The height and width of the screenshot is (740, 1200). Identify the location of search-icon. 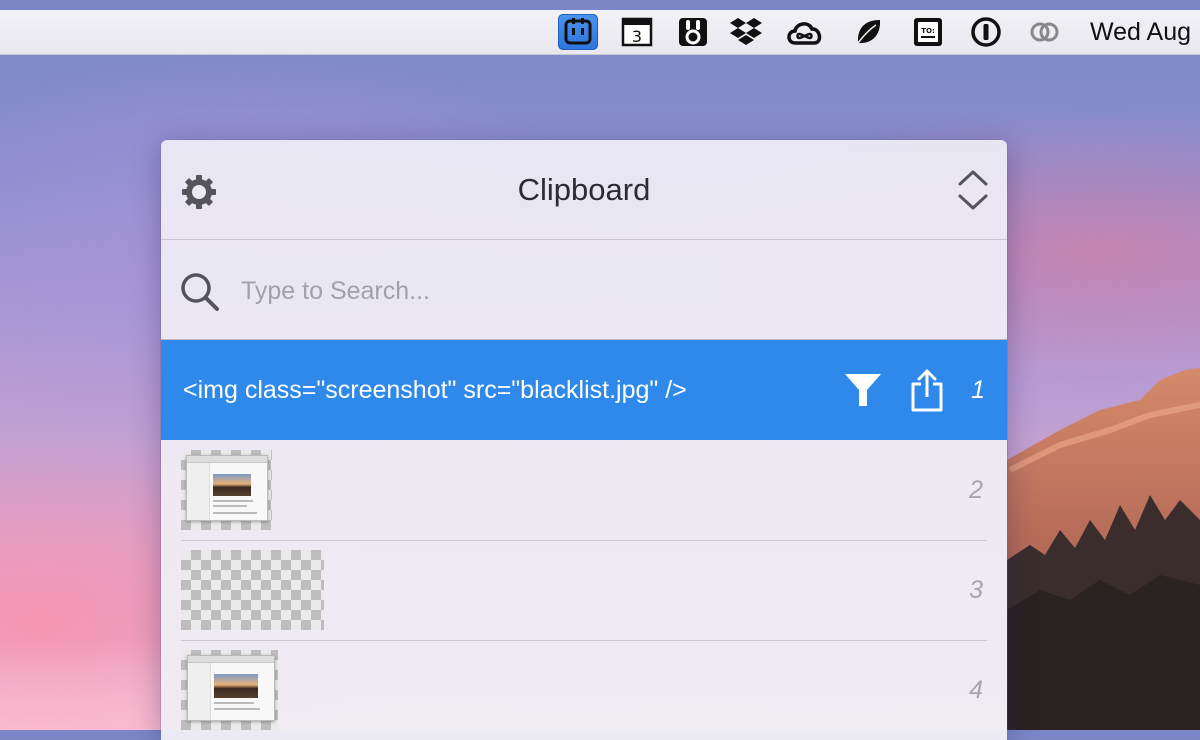
(200, 292).